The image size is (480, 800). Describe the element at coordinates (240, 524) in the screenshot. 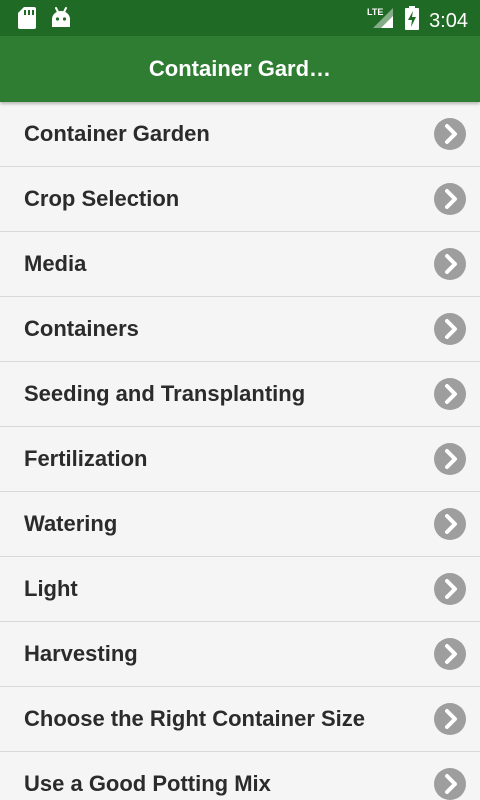

I see `list-item: Watering` at that location.